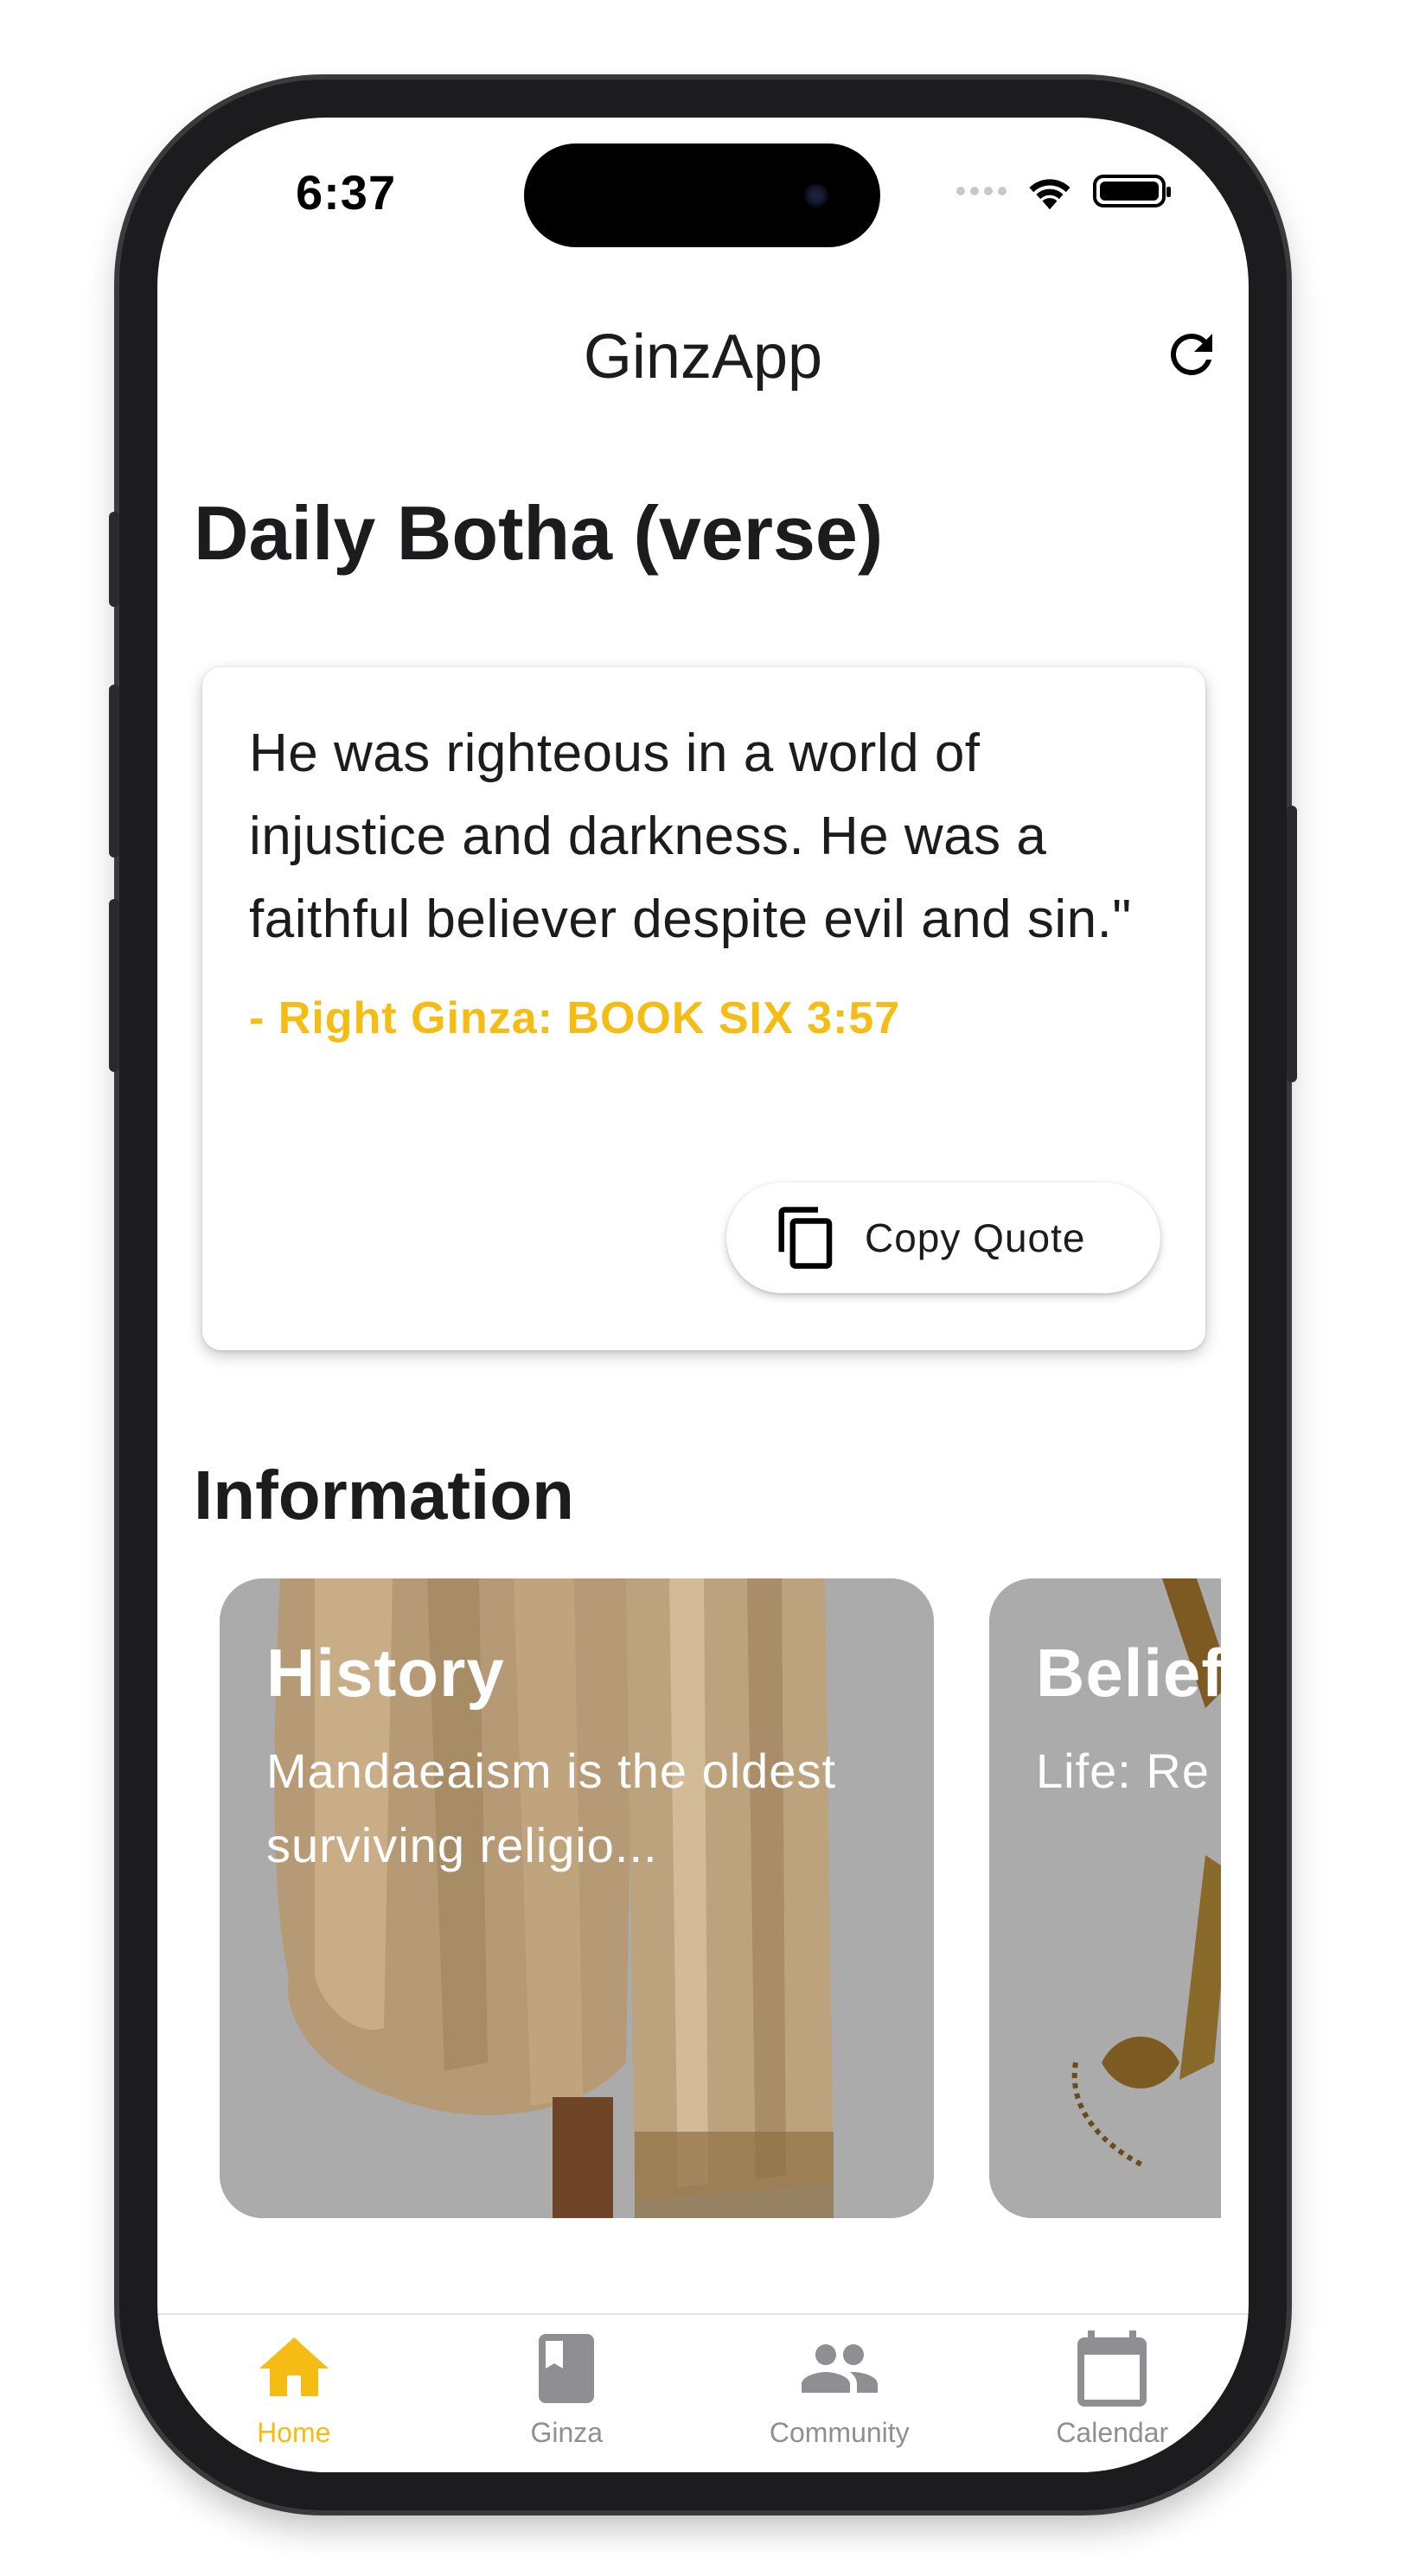 The image size is (1406, 2576). Describe the element at coordinates (1049, 194) in the screenshot. I see `wifi-icon` at that location.